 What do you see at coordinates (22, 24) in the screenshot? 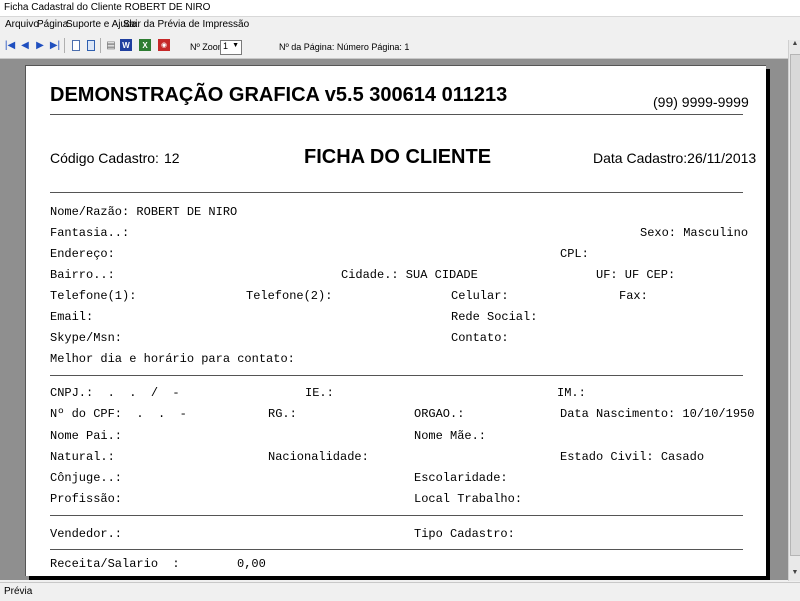
I see `menu-arquivo: Arquivo` at bounding box center [22, 24].